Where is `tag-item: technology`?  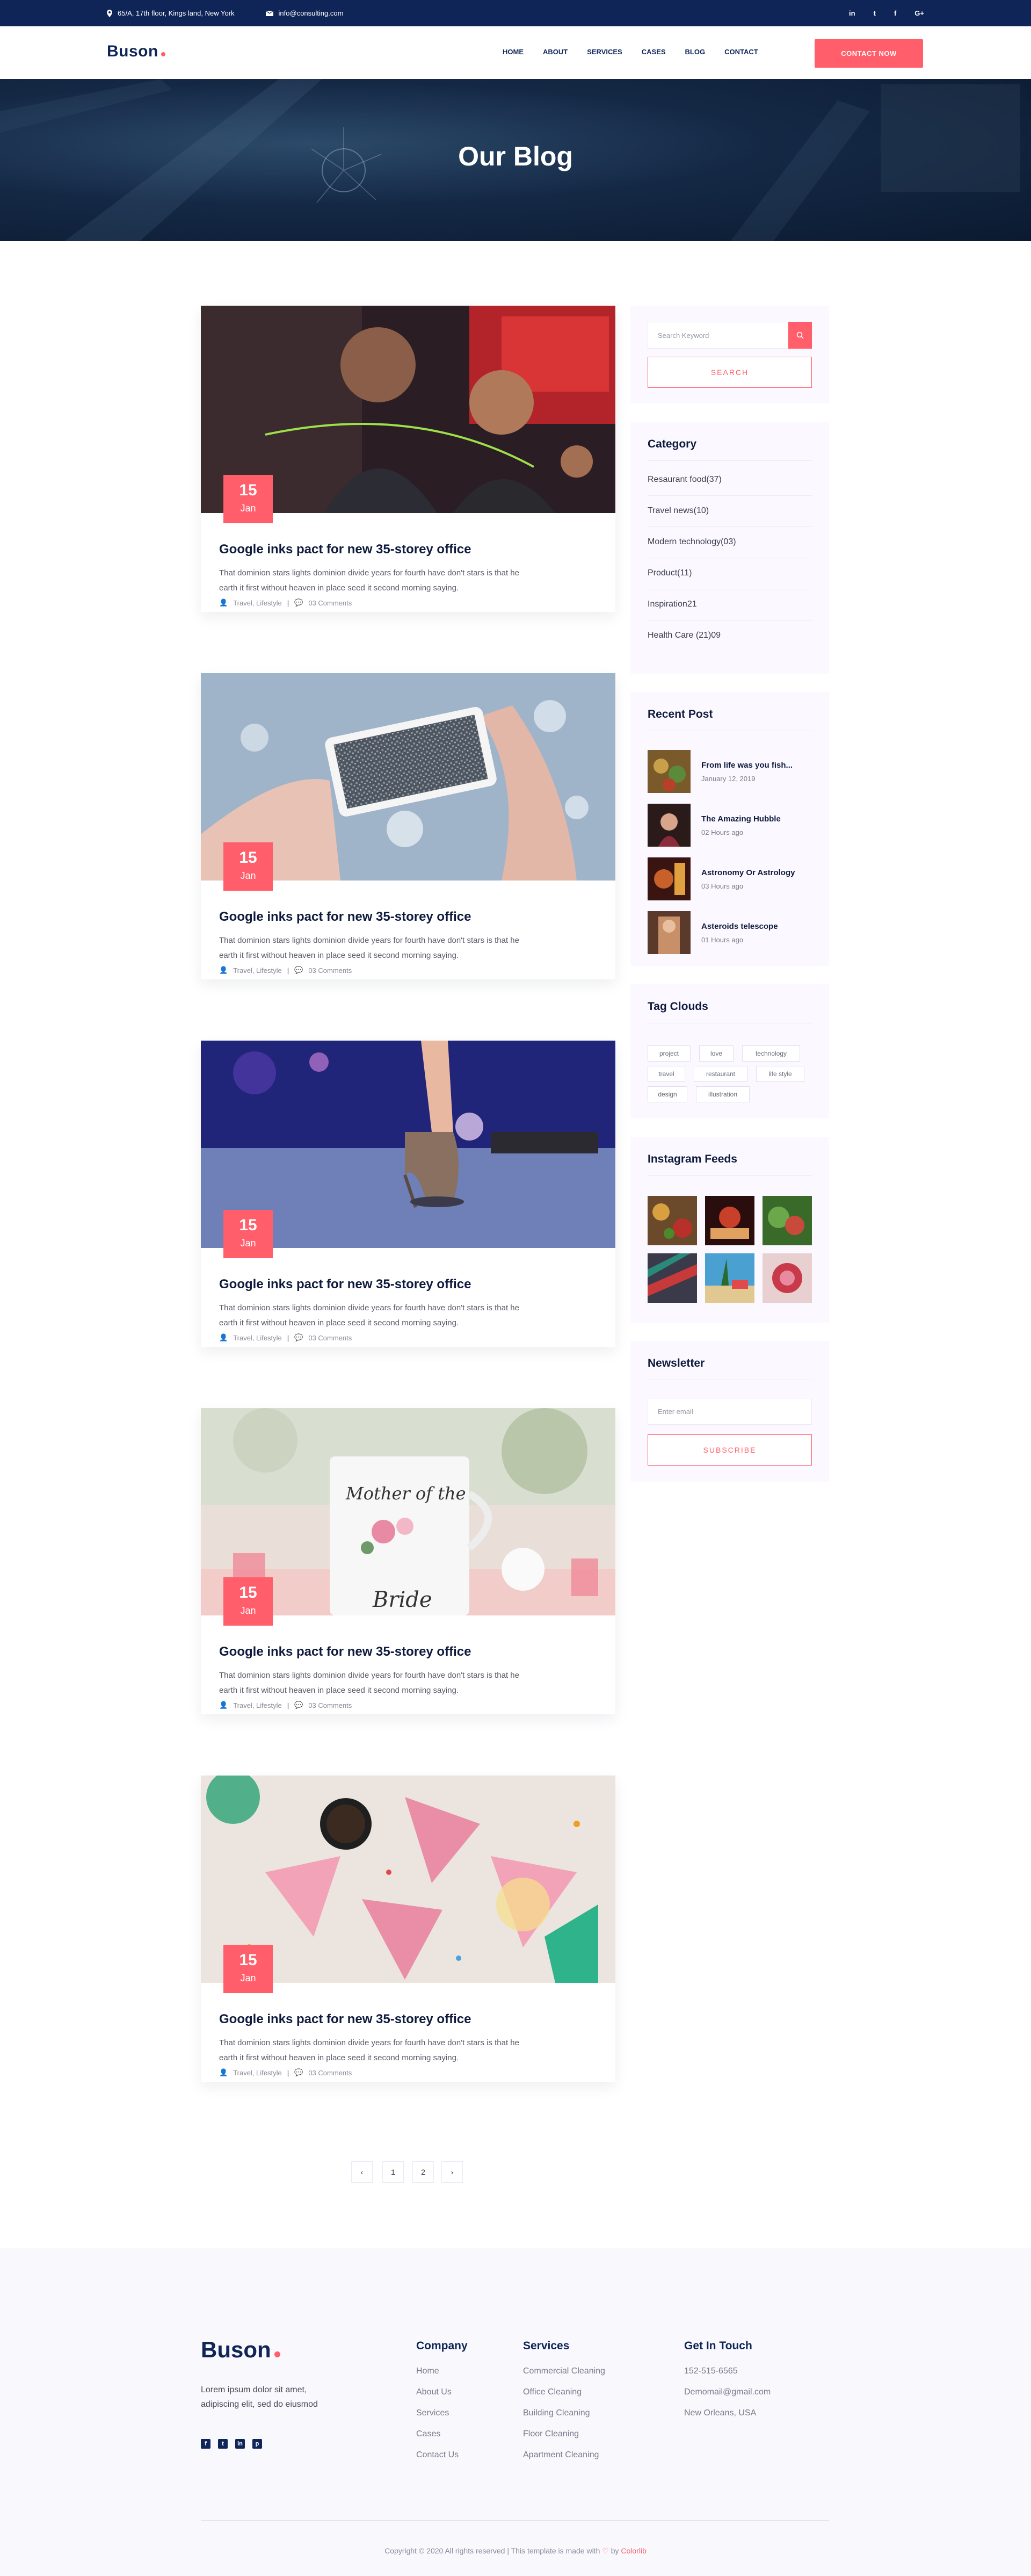 tag-item: technology is located at coordinates (771, 1054).